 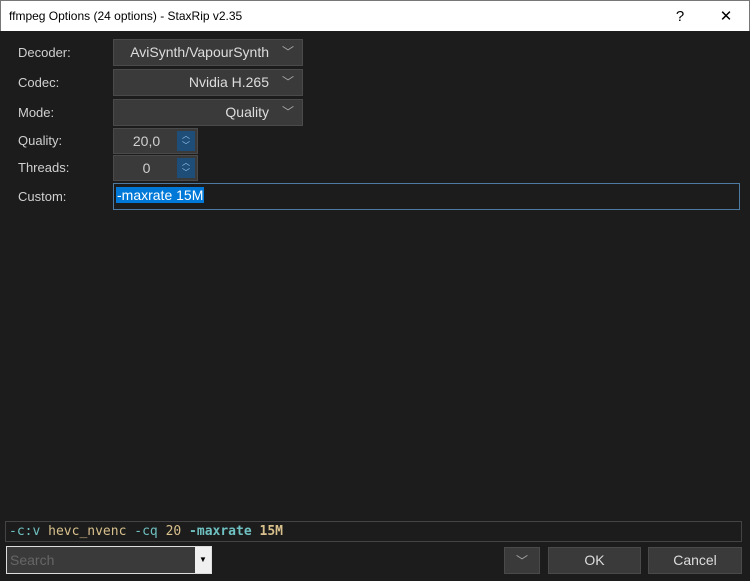 What do you see at coordinates (208, 112) in the screenshot?
I see `mode-dropdown: Quality ﹀` at bounding box center [208, 112].